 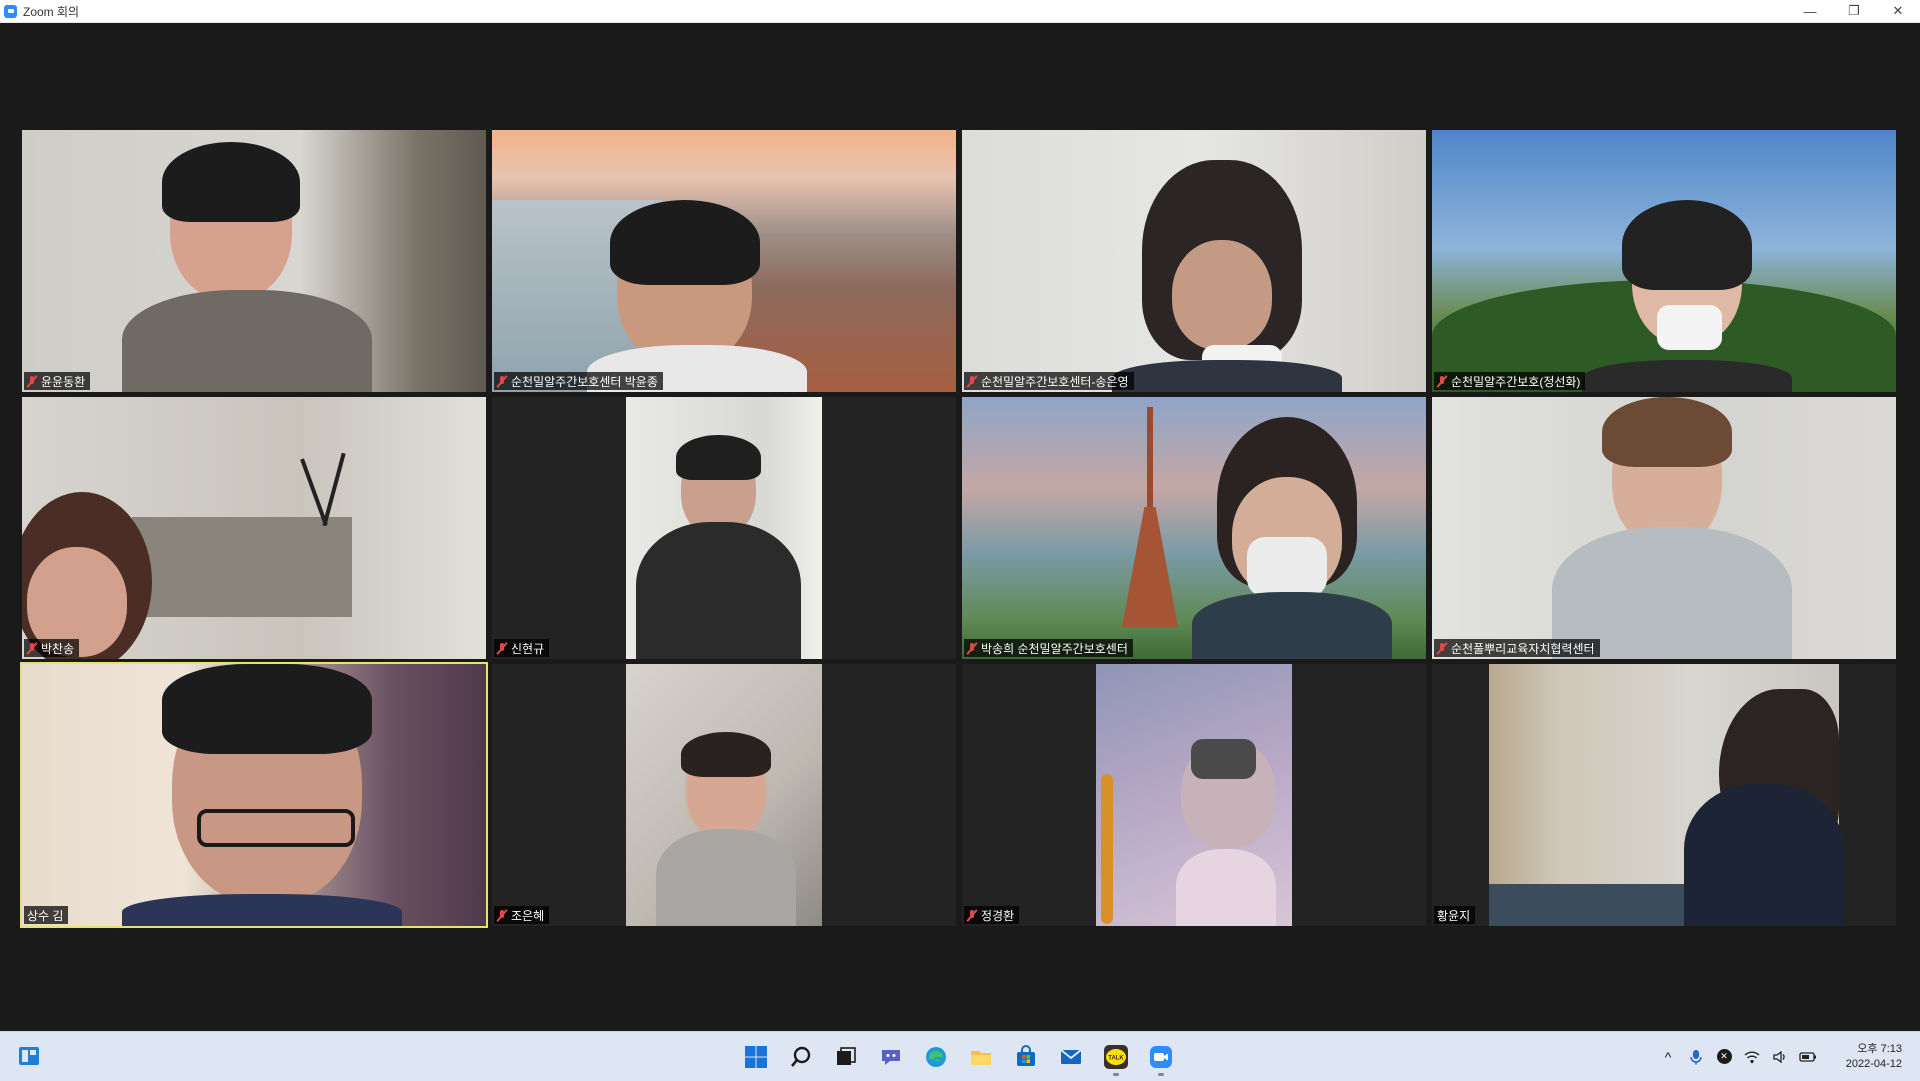 I want to click on wifi-icon, so click(x=1752, y=1057).